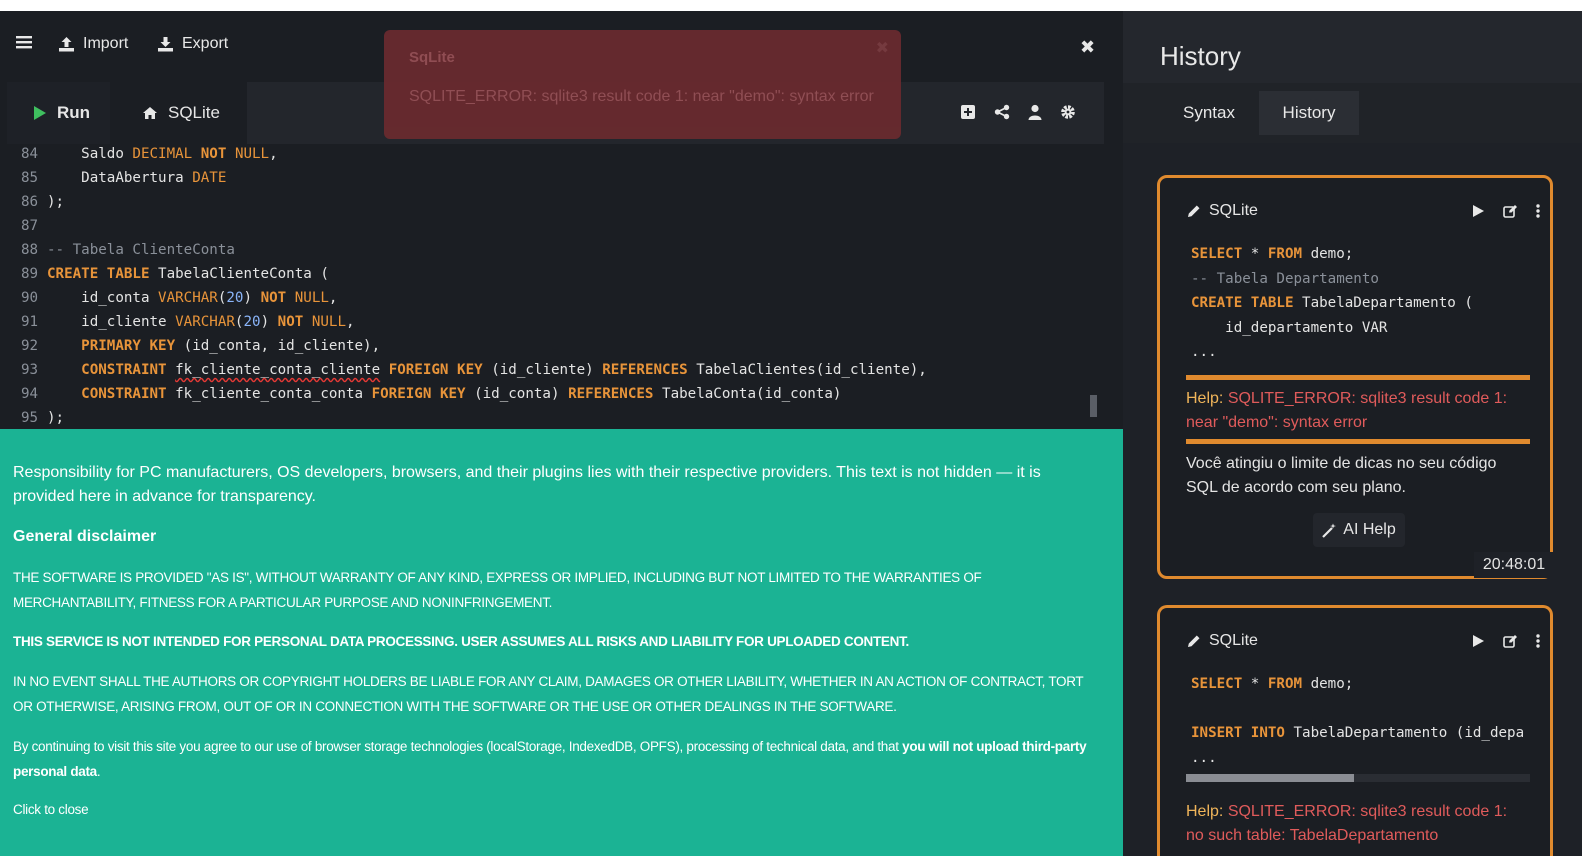  What do you see at coordinates (1329, 530) in the screenshot?
I see `magic-wand-icon` at bounding box center [1329, 530].